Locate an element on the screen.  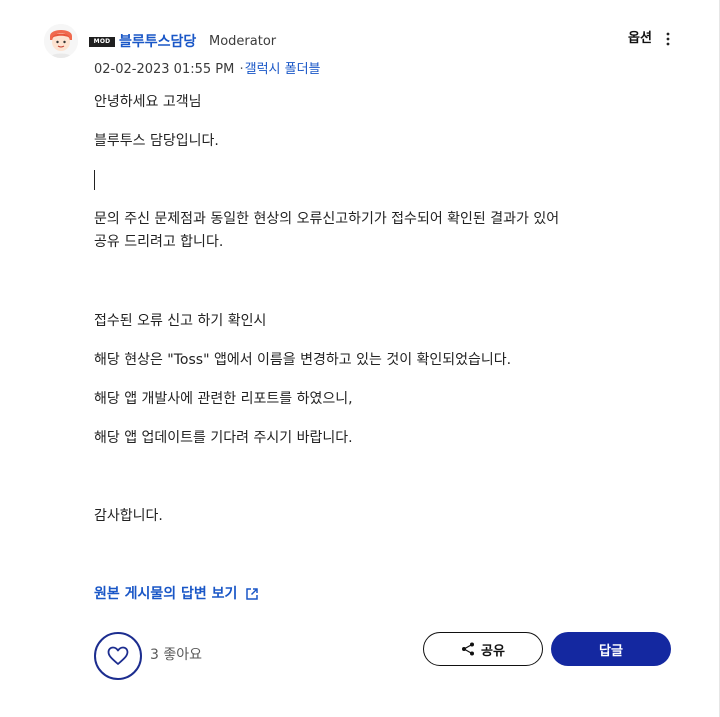
avatar is located at coordinates (61, 41).